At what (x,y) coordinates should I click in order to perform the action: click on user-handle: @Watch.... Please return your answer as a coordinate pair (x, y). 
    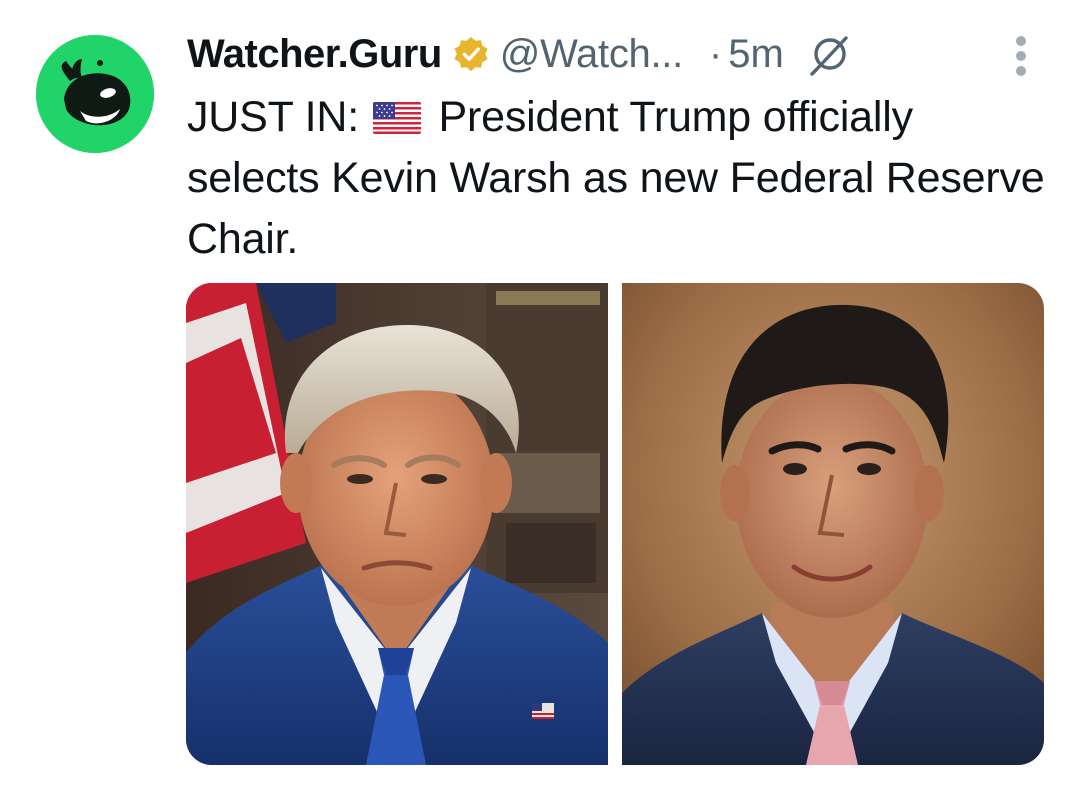
    Looking at the image, I should click on (591, 54).